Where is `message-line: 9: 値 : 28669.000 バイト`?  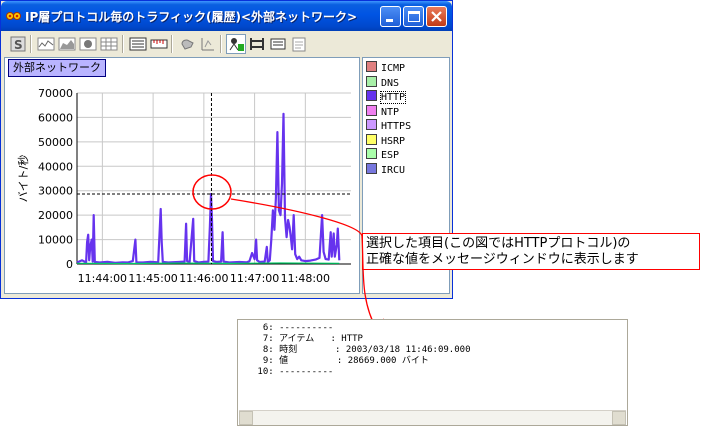
message-line: 9: 値 : 28669.000 バイト is located at coordinates (340, 361).